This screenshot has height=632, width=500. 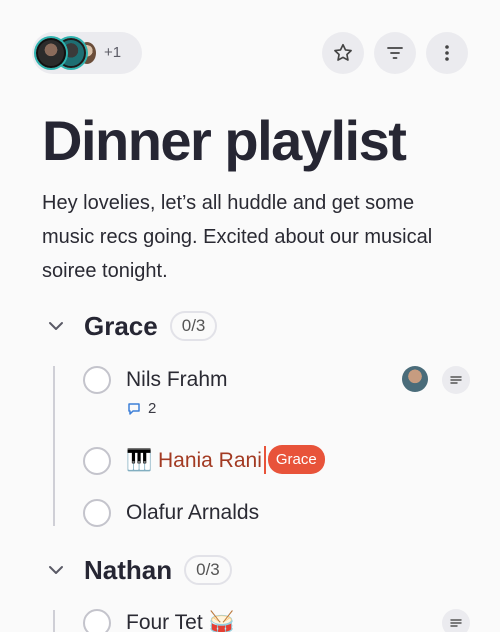 I want to click on assignee-avatar, so click(x=415, y=379).